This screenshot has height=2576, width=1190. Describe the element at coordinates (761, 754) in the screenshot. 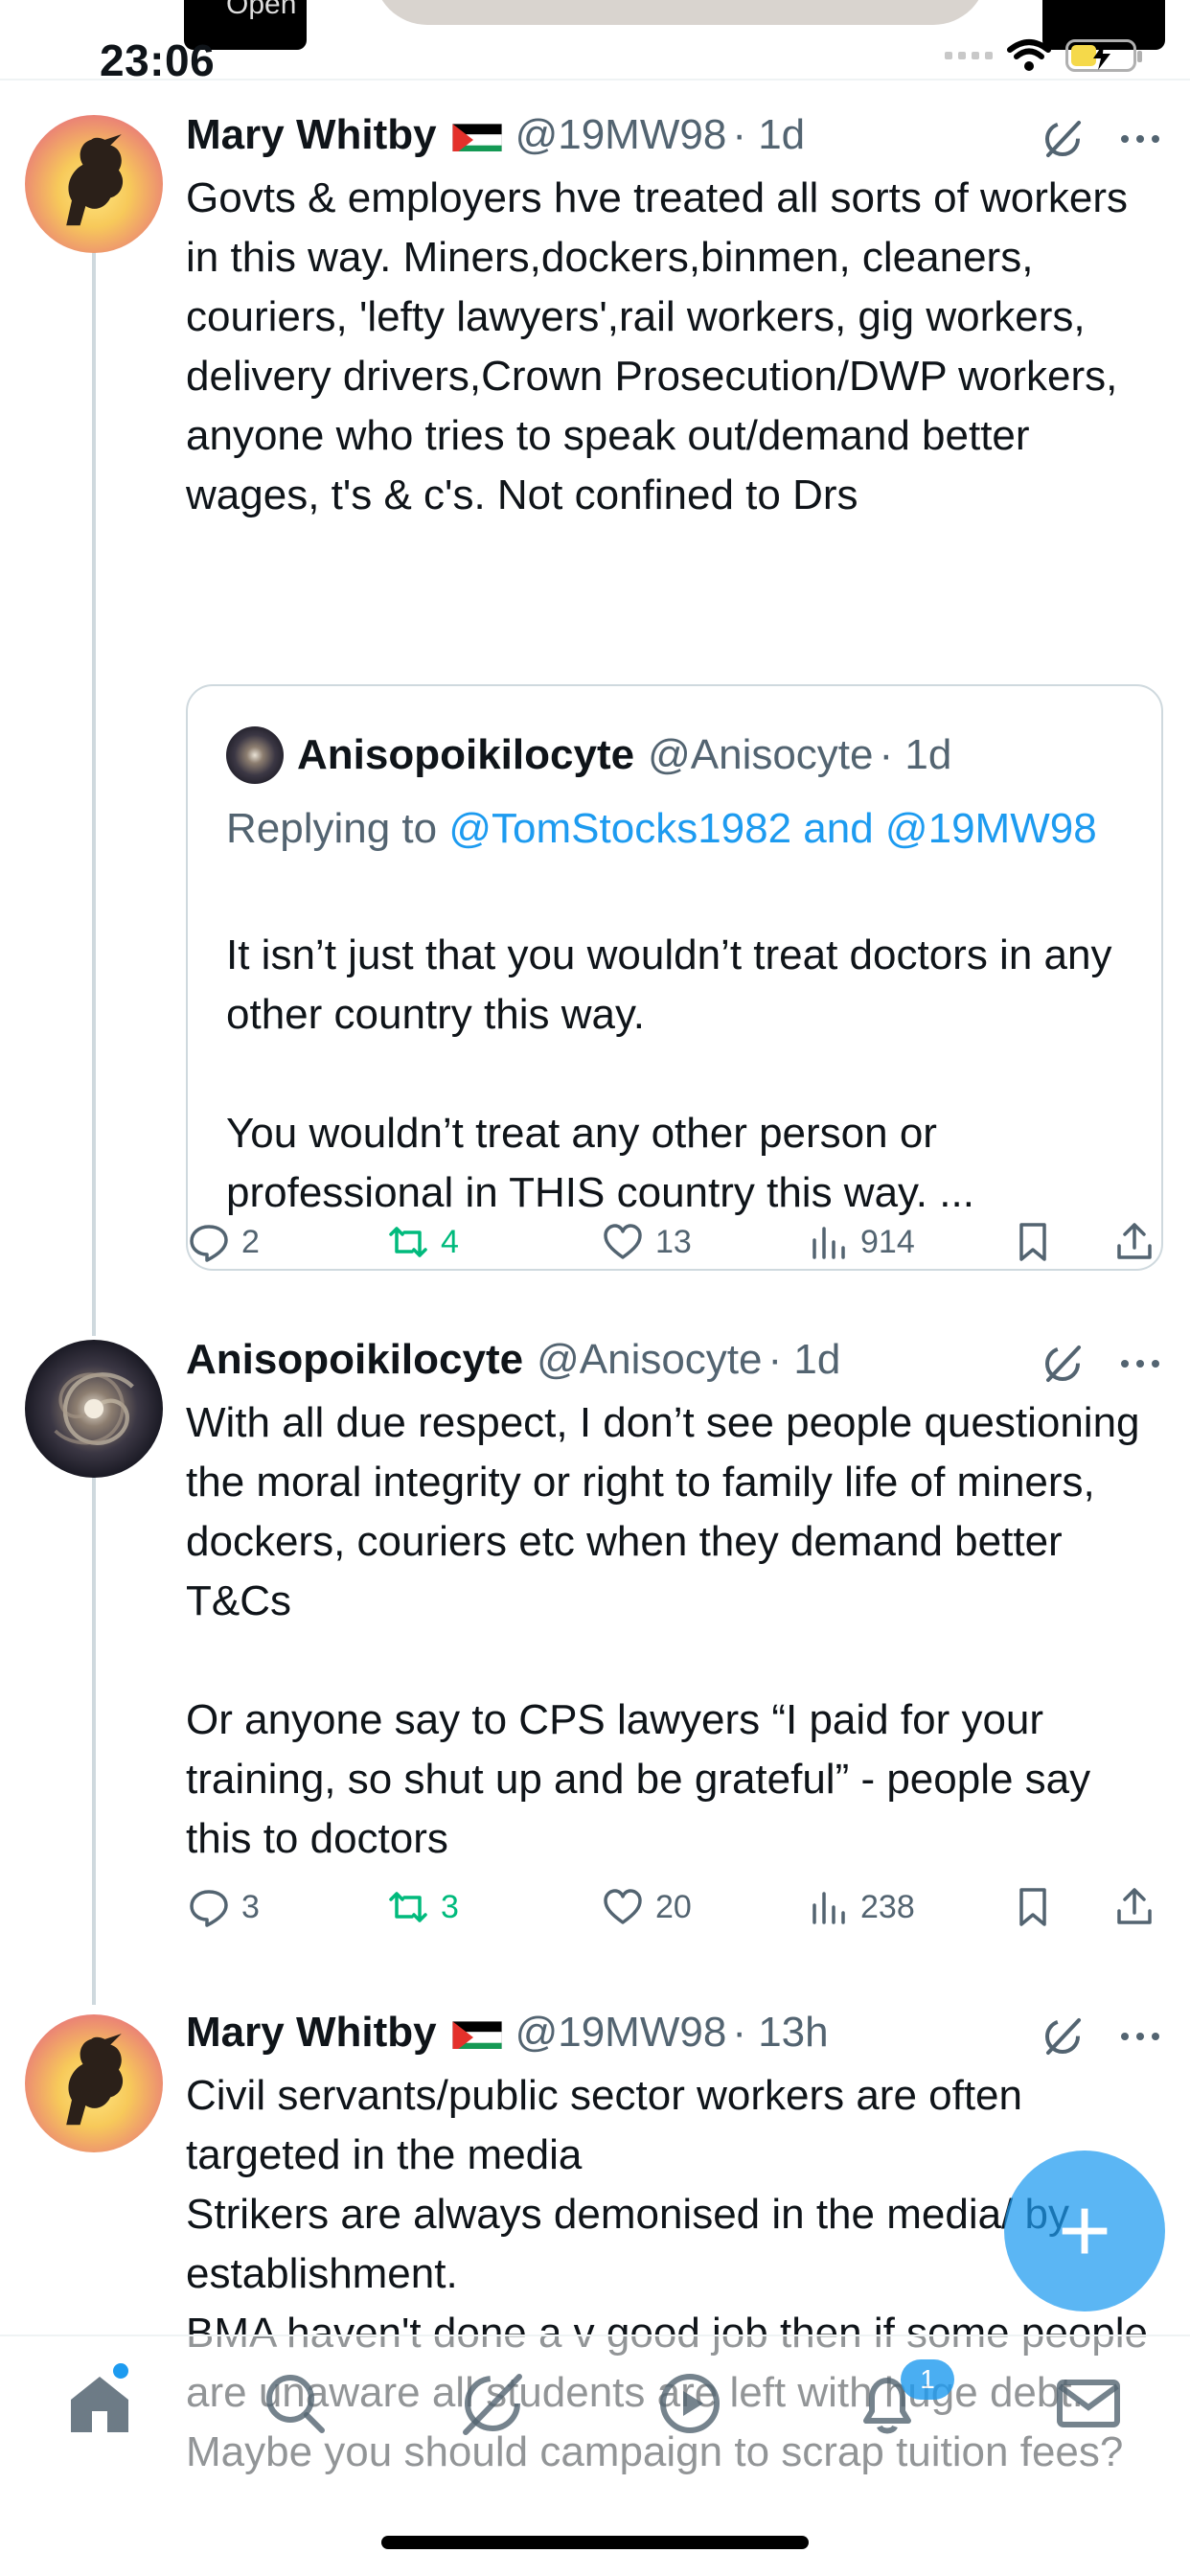

I see `quote-author-handle: @Anisocyte` at that location.